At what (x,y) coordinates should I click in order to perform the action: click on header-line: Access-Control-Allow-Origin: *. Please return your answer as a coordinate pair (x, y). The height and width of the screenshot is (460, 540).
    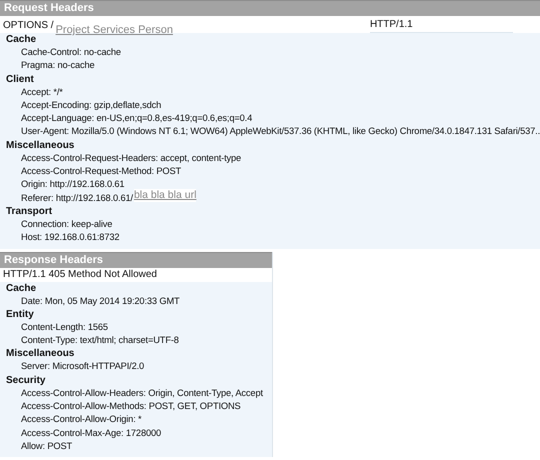
    Looking at the image, I should click on (81, 419).